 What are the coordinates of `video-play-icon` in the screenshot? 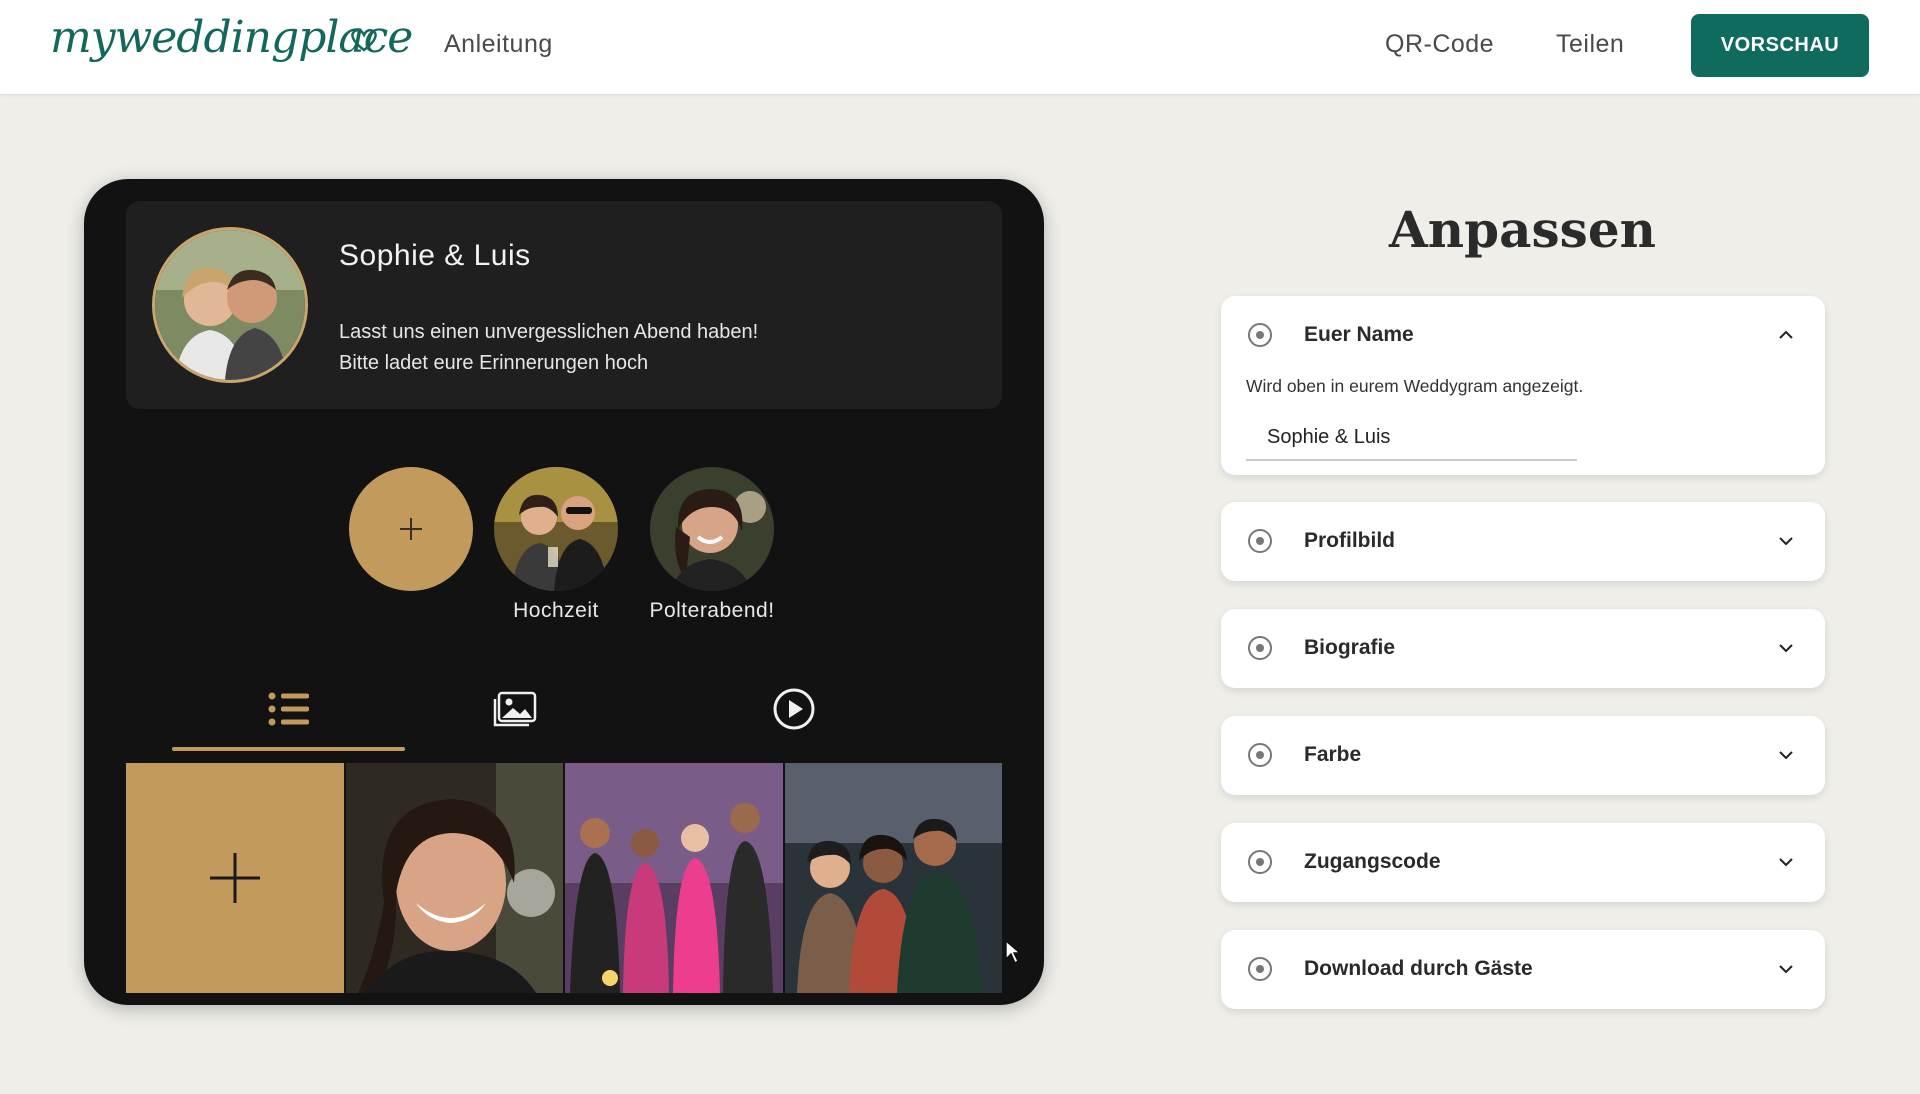 It's located at (794, 709).